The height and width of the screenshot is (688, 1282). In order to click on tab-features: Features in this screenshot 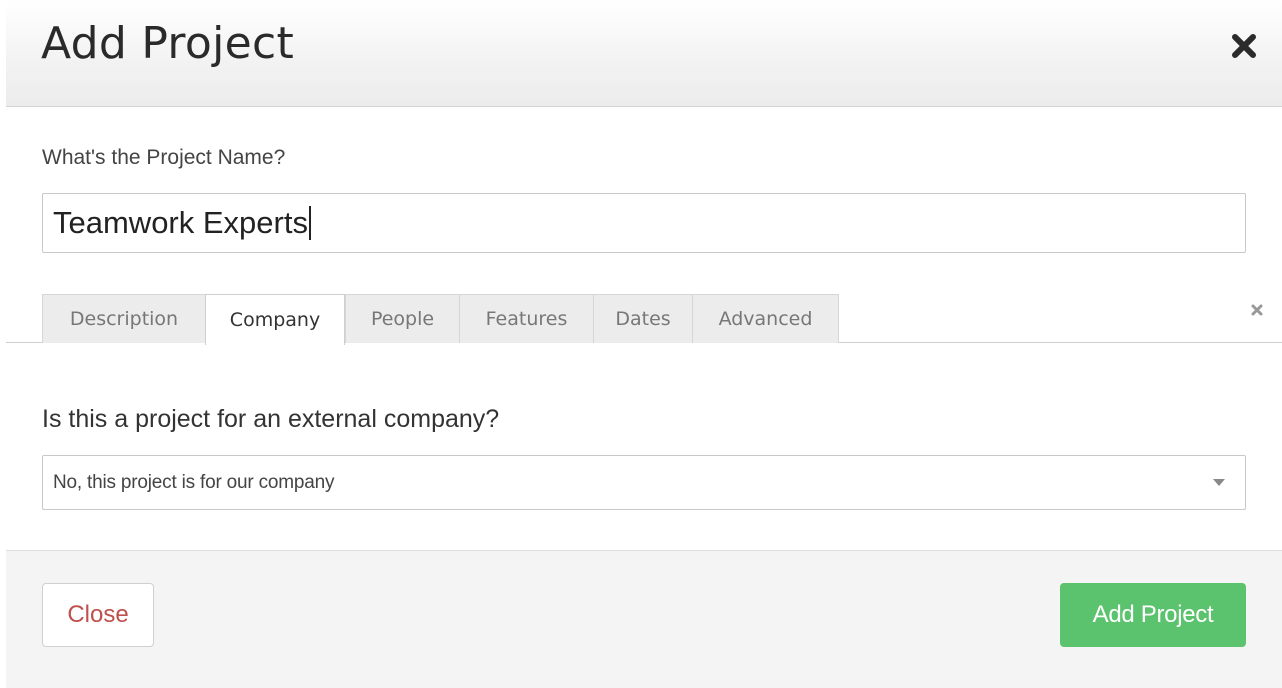, I will do `click(526, 318)`.